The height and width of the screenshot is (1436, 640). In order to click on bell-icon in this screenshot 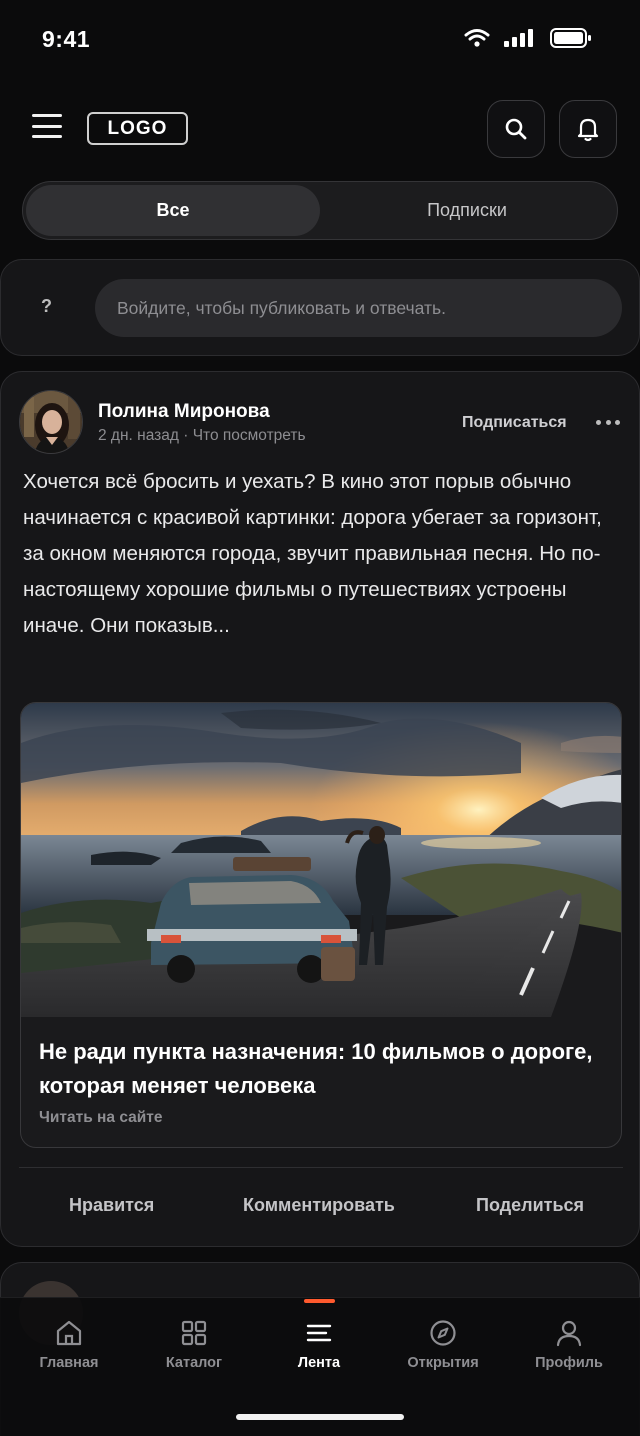, I will do `click(588, 130)`.